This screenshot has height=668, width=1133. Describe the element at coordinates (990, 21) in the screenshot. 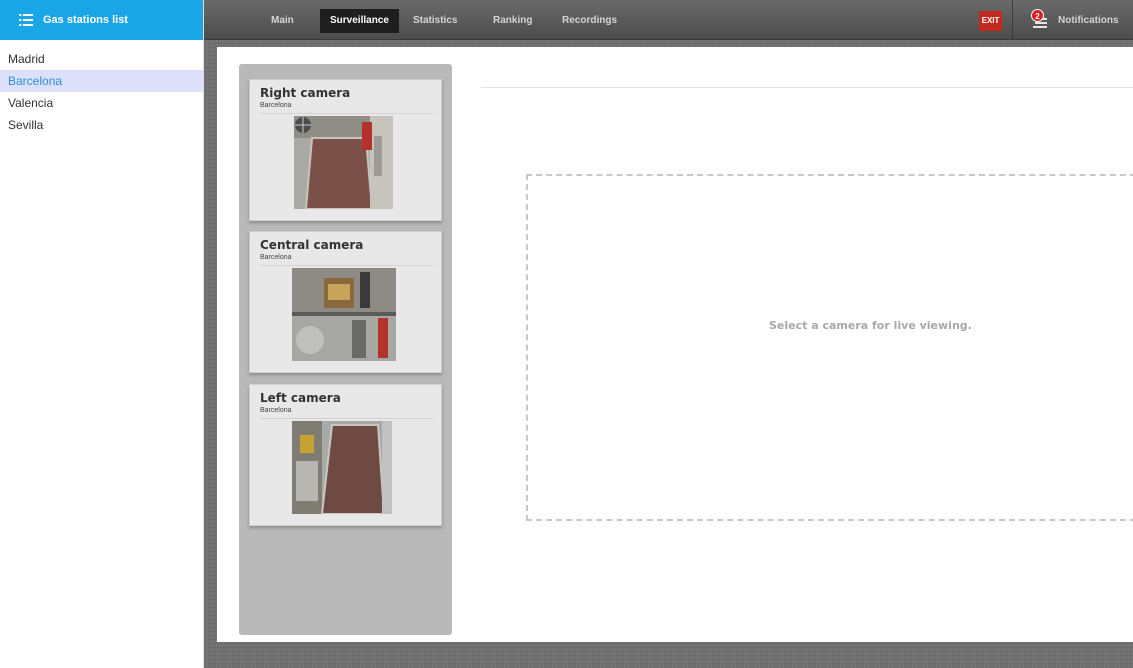

I see `exit-button: EXIT` at that location.